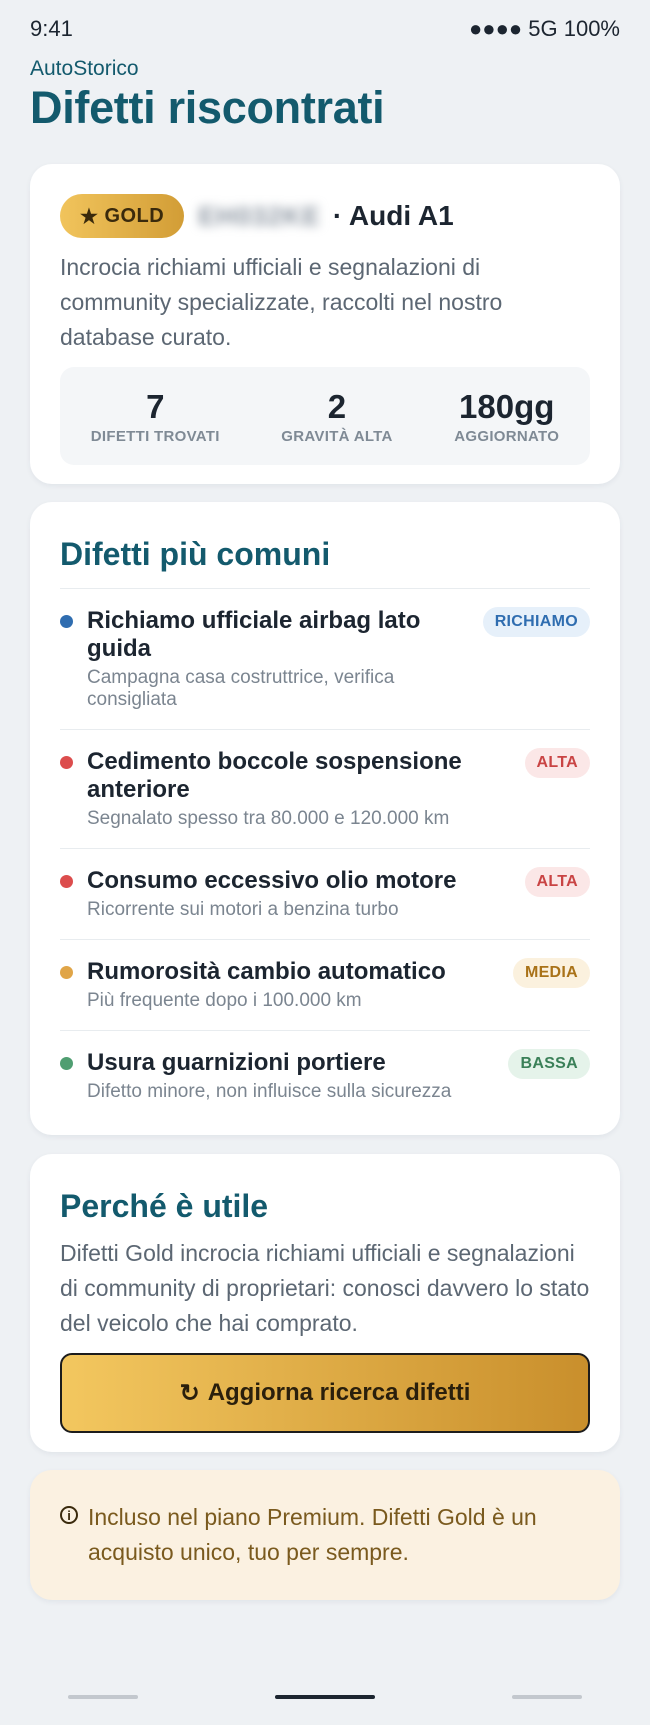 This screenshot has width=650, height=1725. I want to click on update-search-button: ↻ Aggiorna ricerca difetti, so click(325, 1393).